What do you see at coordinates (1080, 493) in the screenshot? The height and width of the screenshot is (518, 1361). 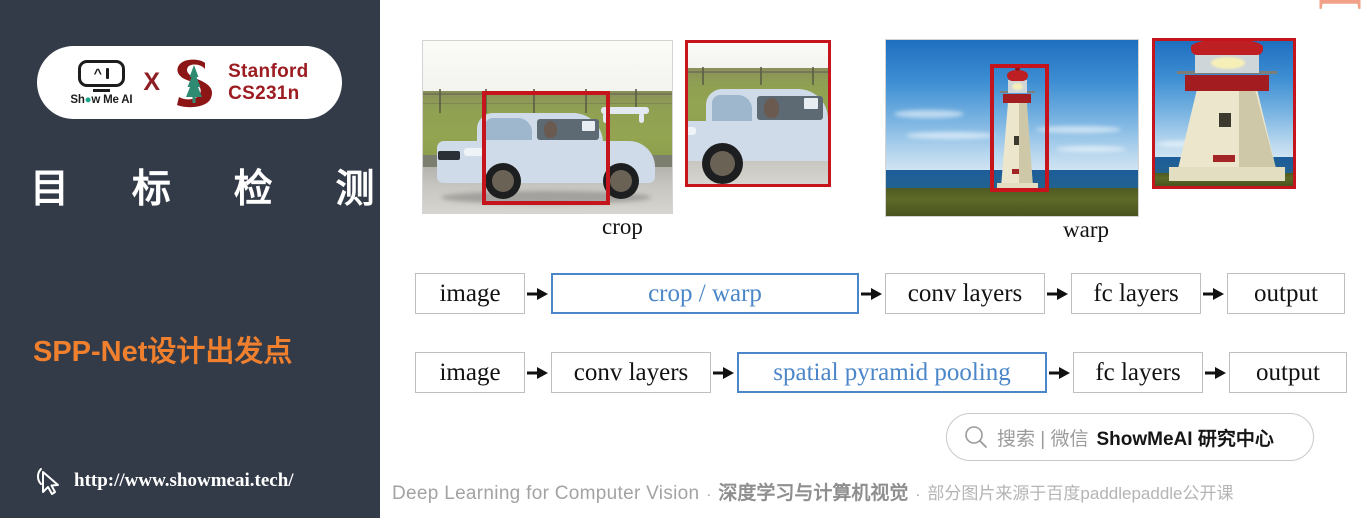 I see `footer-chinese-note: 部分图片来源于百度paddlepaddle公开课` at bounding box center [1080, 493].